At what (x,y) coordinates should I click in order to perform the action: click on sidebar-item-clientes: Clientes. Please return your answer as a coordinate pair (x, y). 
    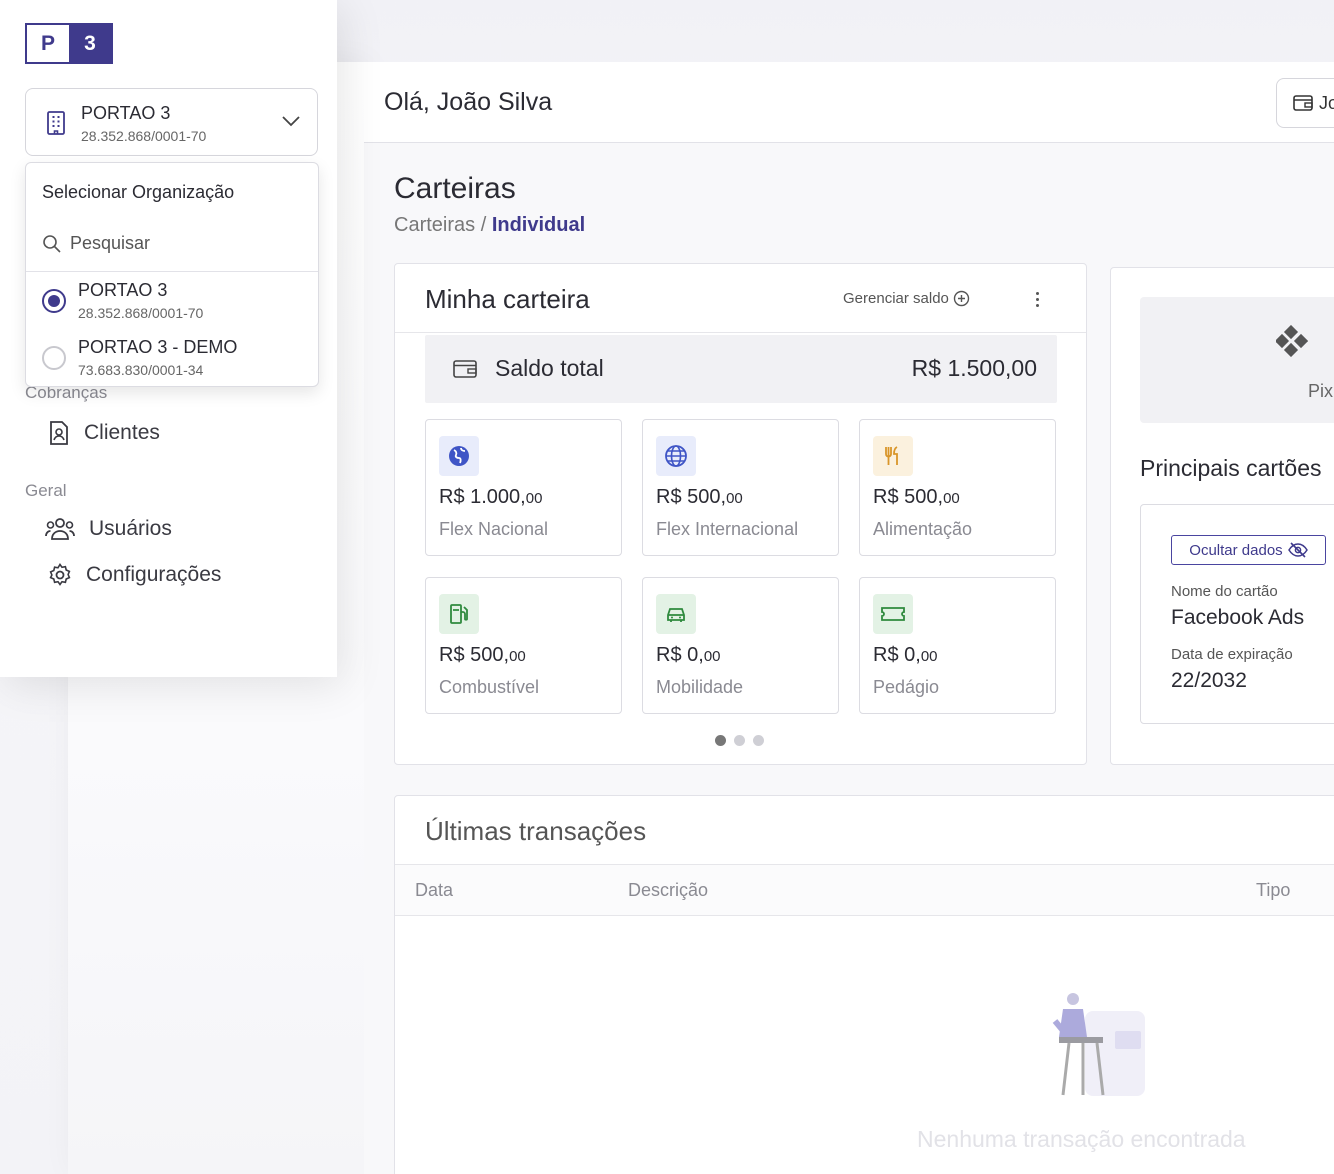
    Looking at the image, I should click on (104, 433).